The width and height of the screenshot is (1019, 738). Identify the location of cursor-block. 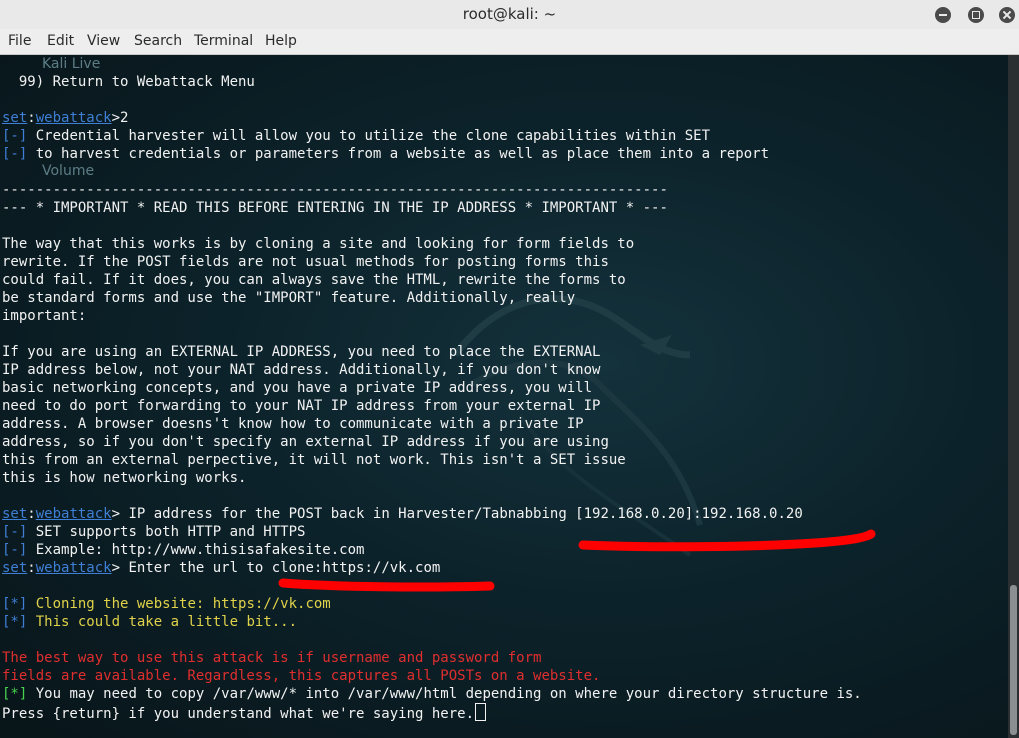
(481, 712).